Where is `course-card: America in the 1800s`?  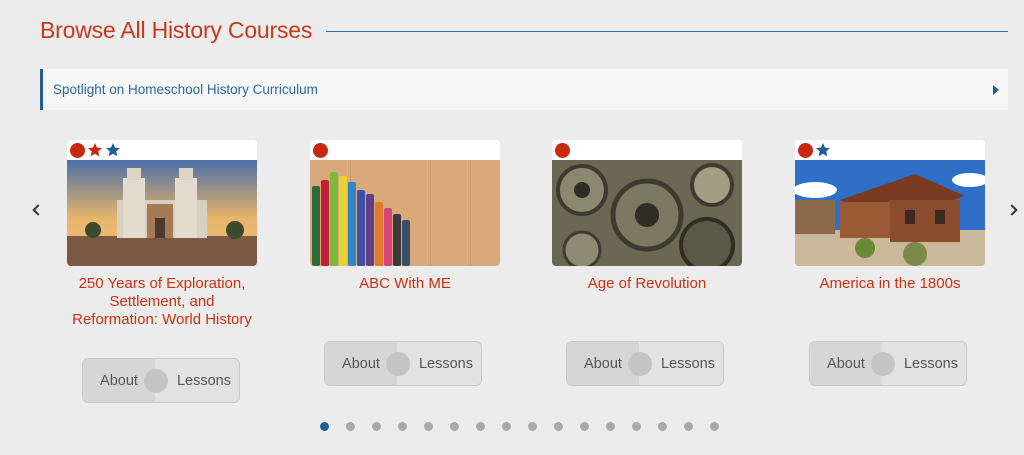 course-card: America in the 1800s is located at coordinates (890, 216).